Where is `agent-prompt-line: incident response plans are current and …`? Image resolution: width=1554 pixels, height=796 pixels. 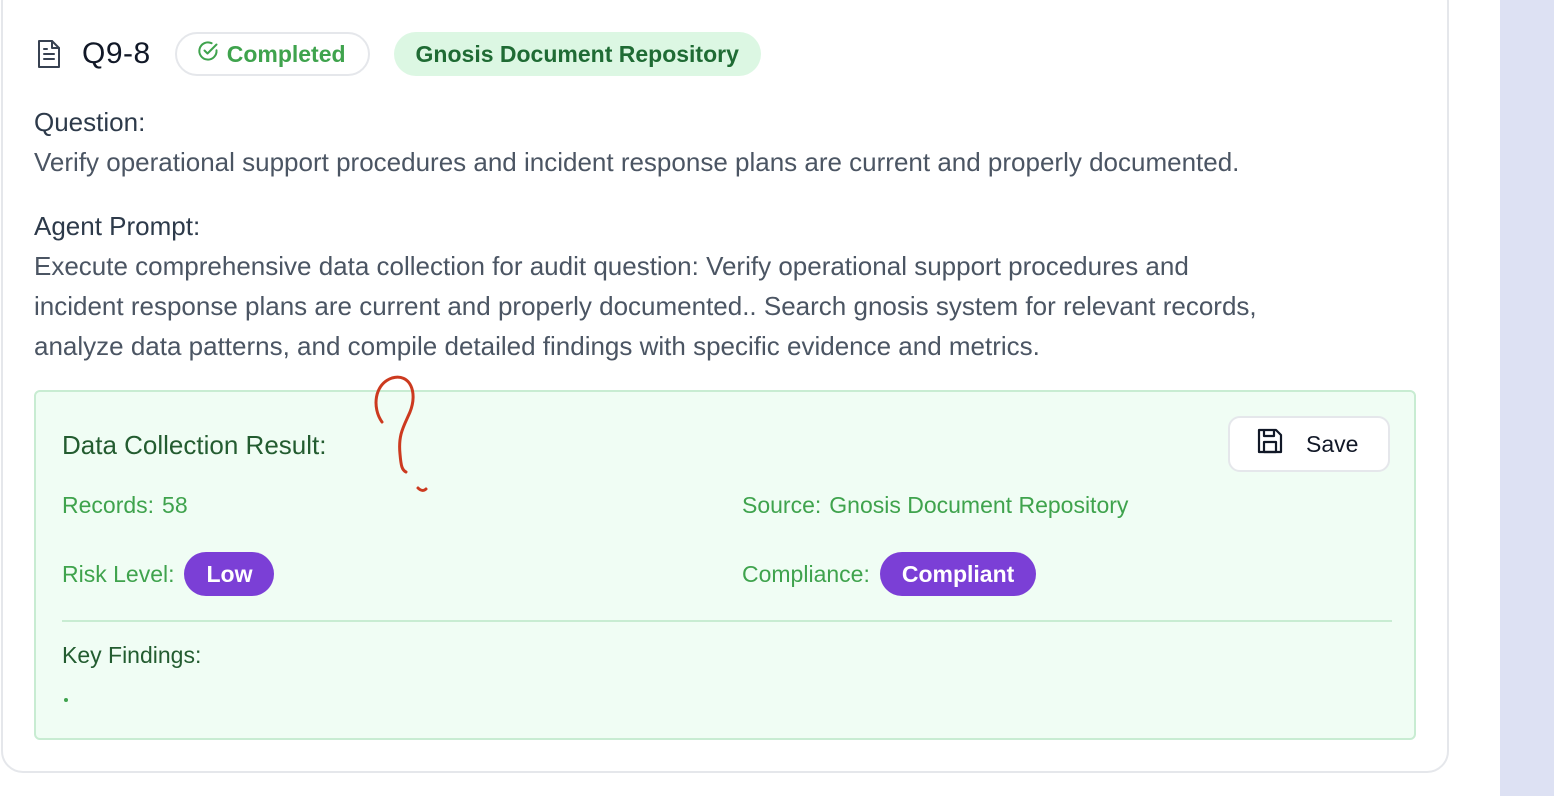 agent-prompt-line: incident response plans are current and … is located at coordinates (645, 306).